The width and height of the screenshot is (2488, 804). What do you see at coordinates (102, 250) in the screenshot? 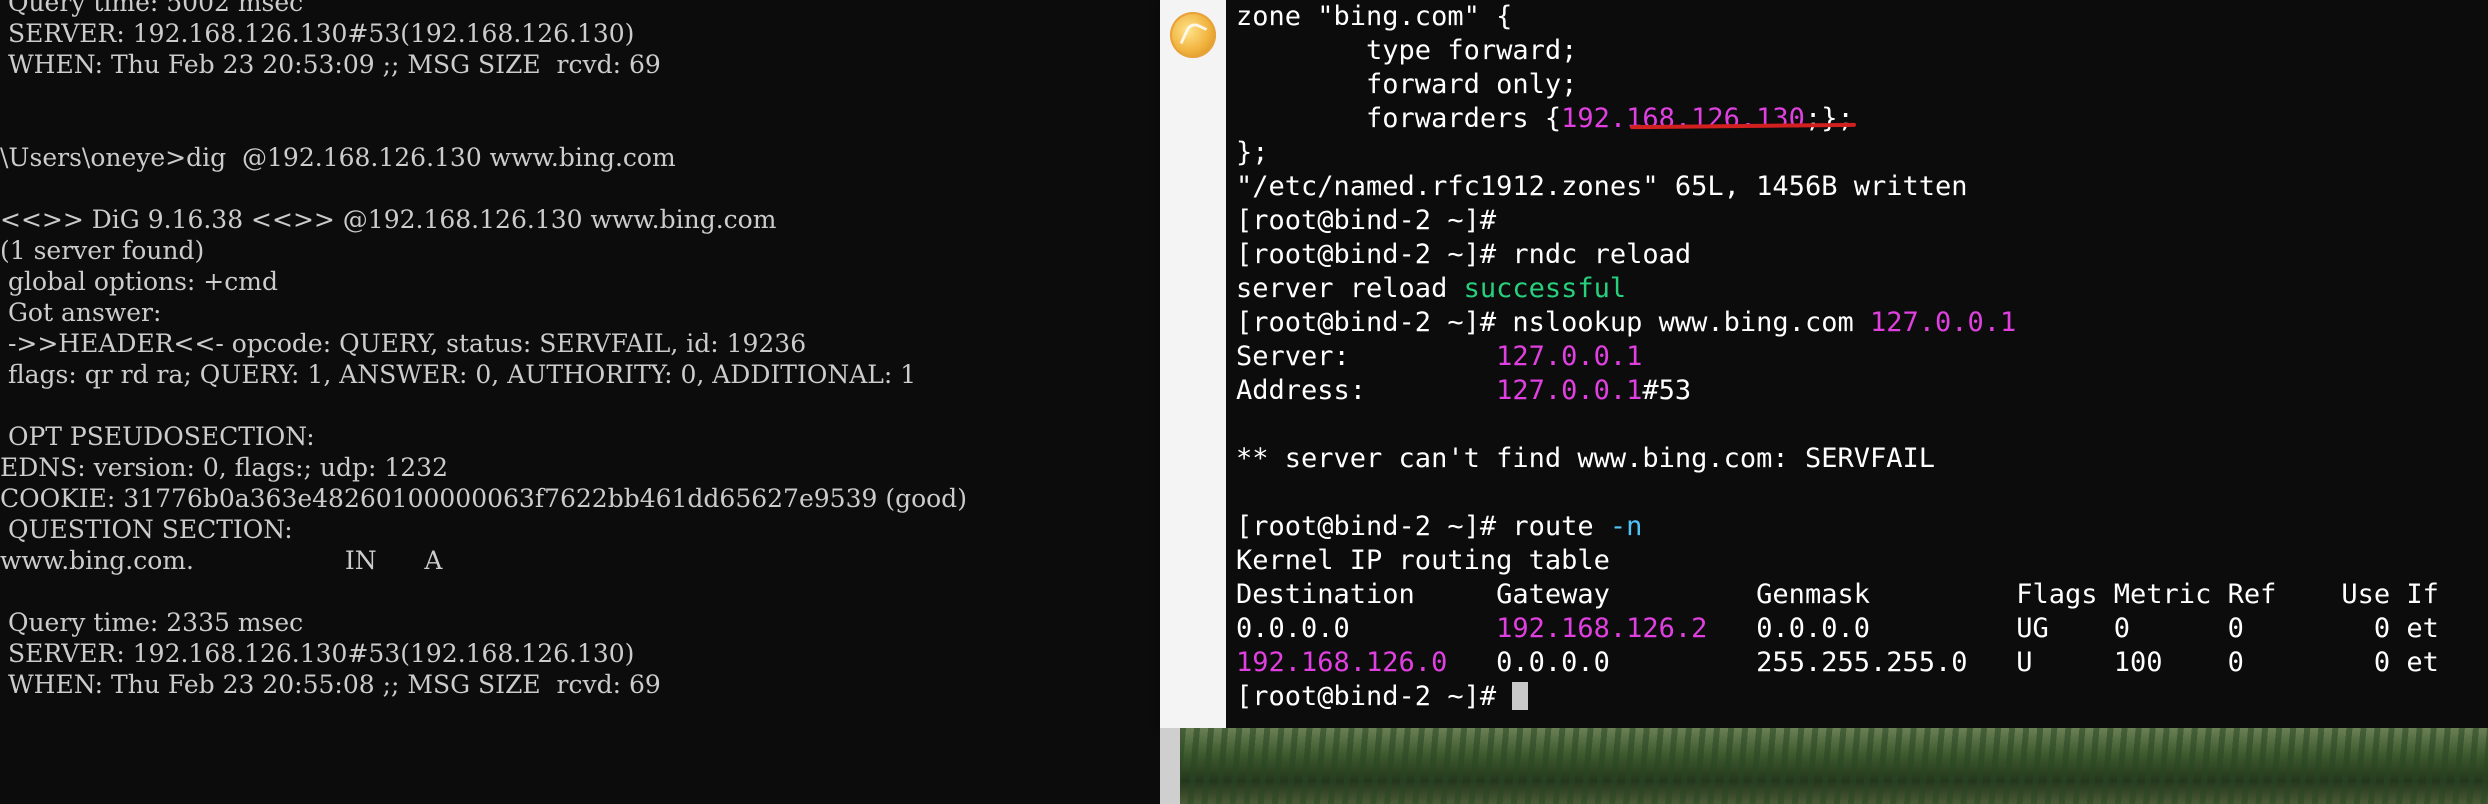
I see `cmd-line: (1 server found)` at bounding box center [102, 250].